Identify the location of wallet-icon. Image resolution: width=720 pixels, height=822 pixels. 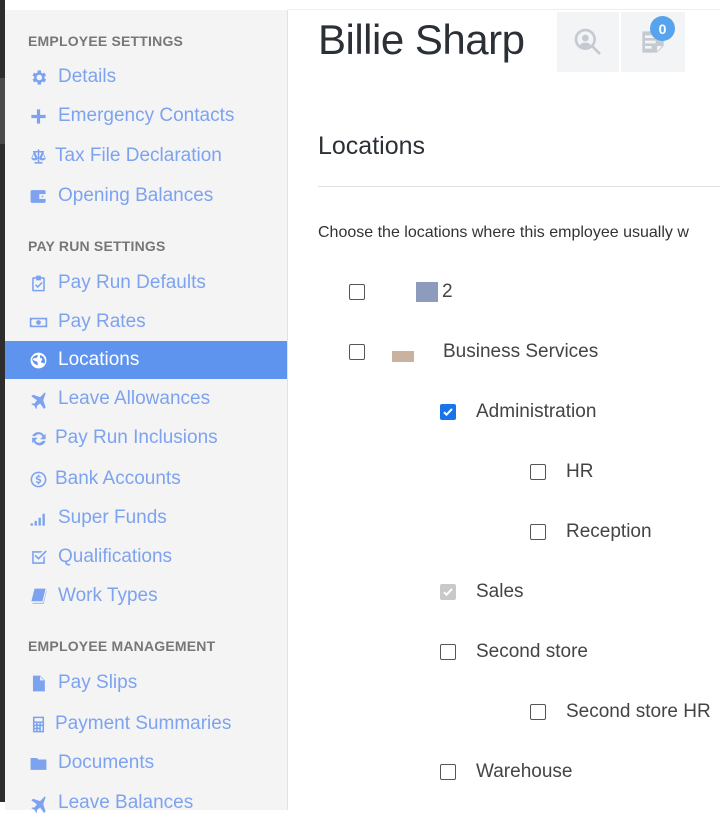
(38, 196).